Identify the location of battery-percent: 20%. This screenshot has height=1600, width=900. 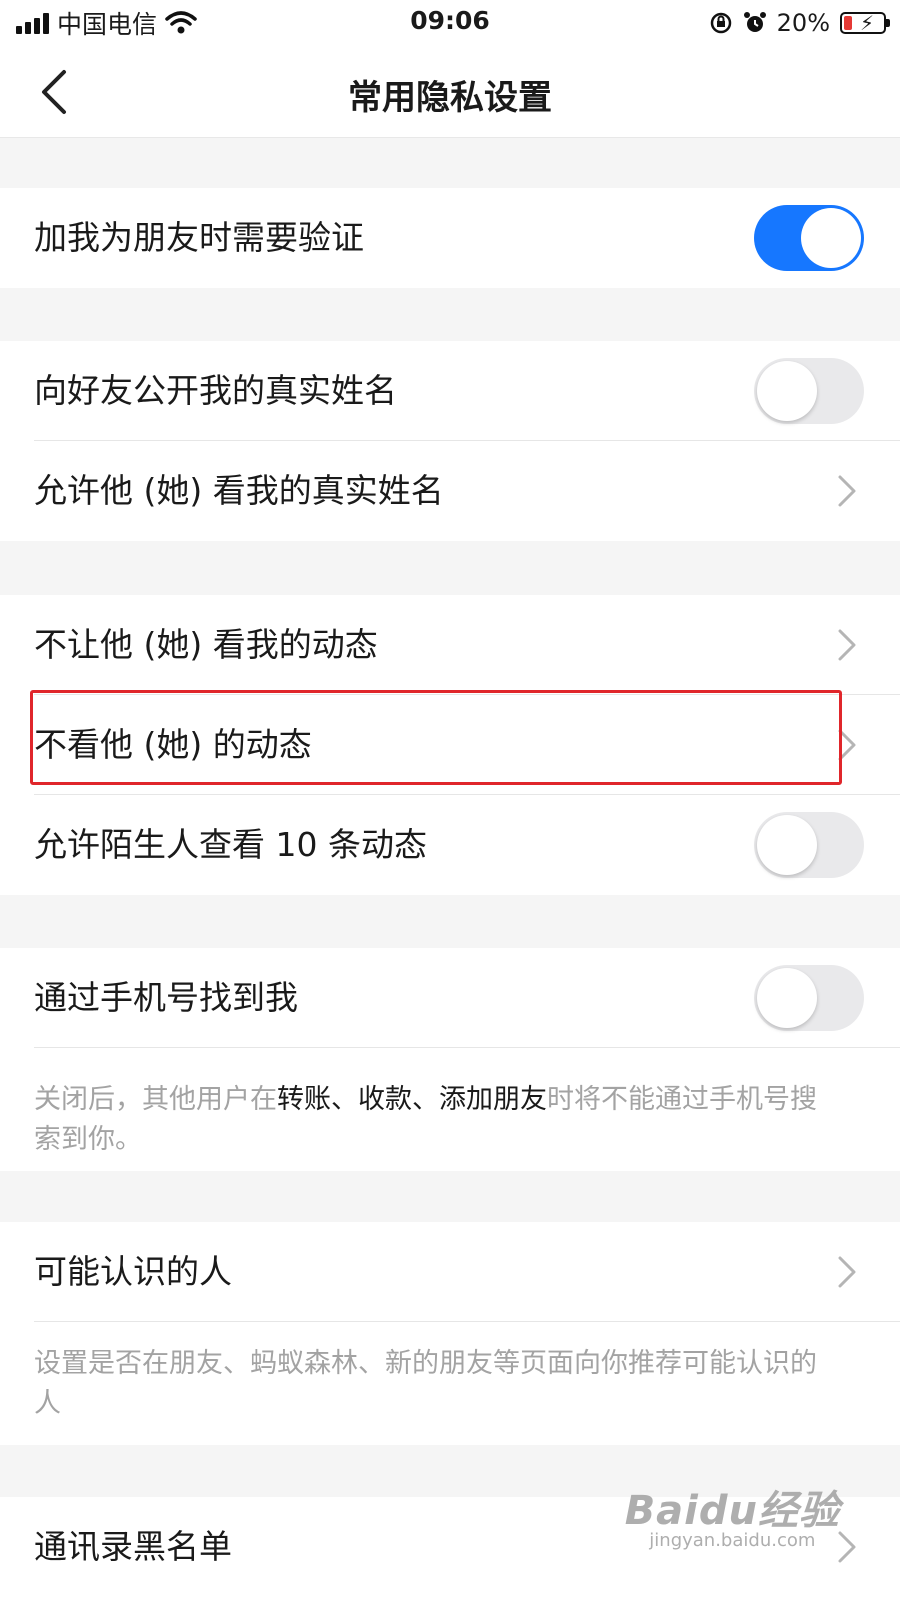
(803, 23).